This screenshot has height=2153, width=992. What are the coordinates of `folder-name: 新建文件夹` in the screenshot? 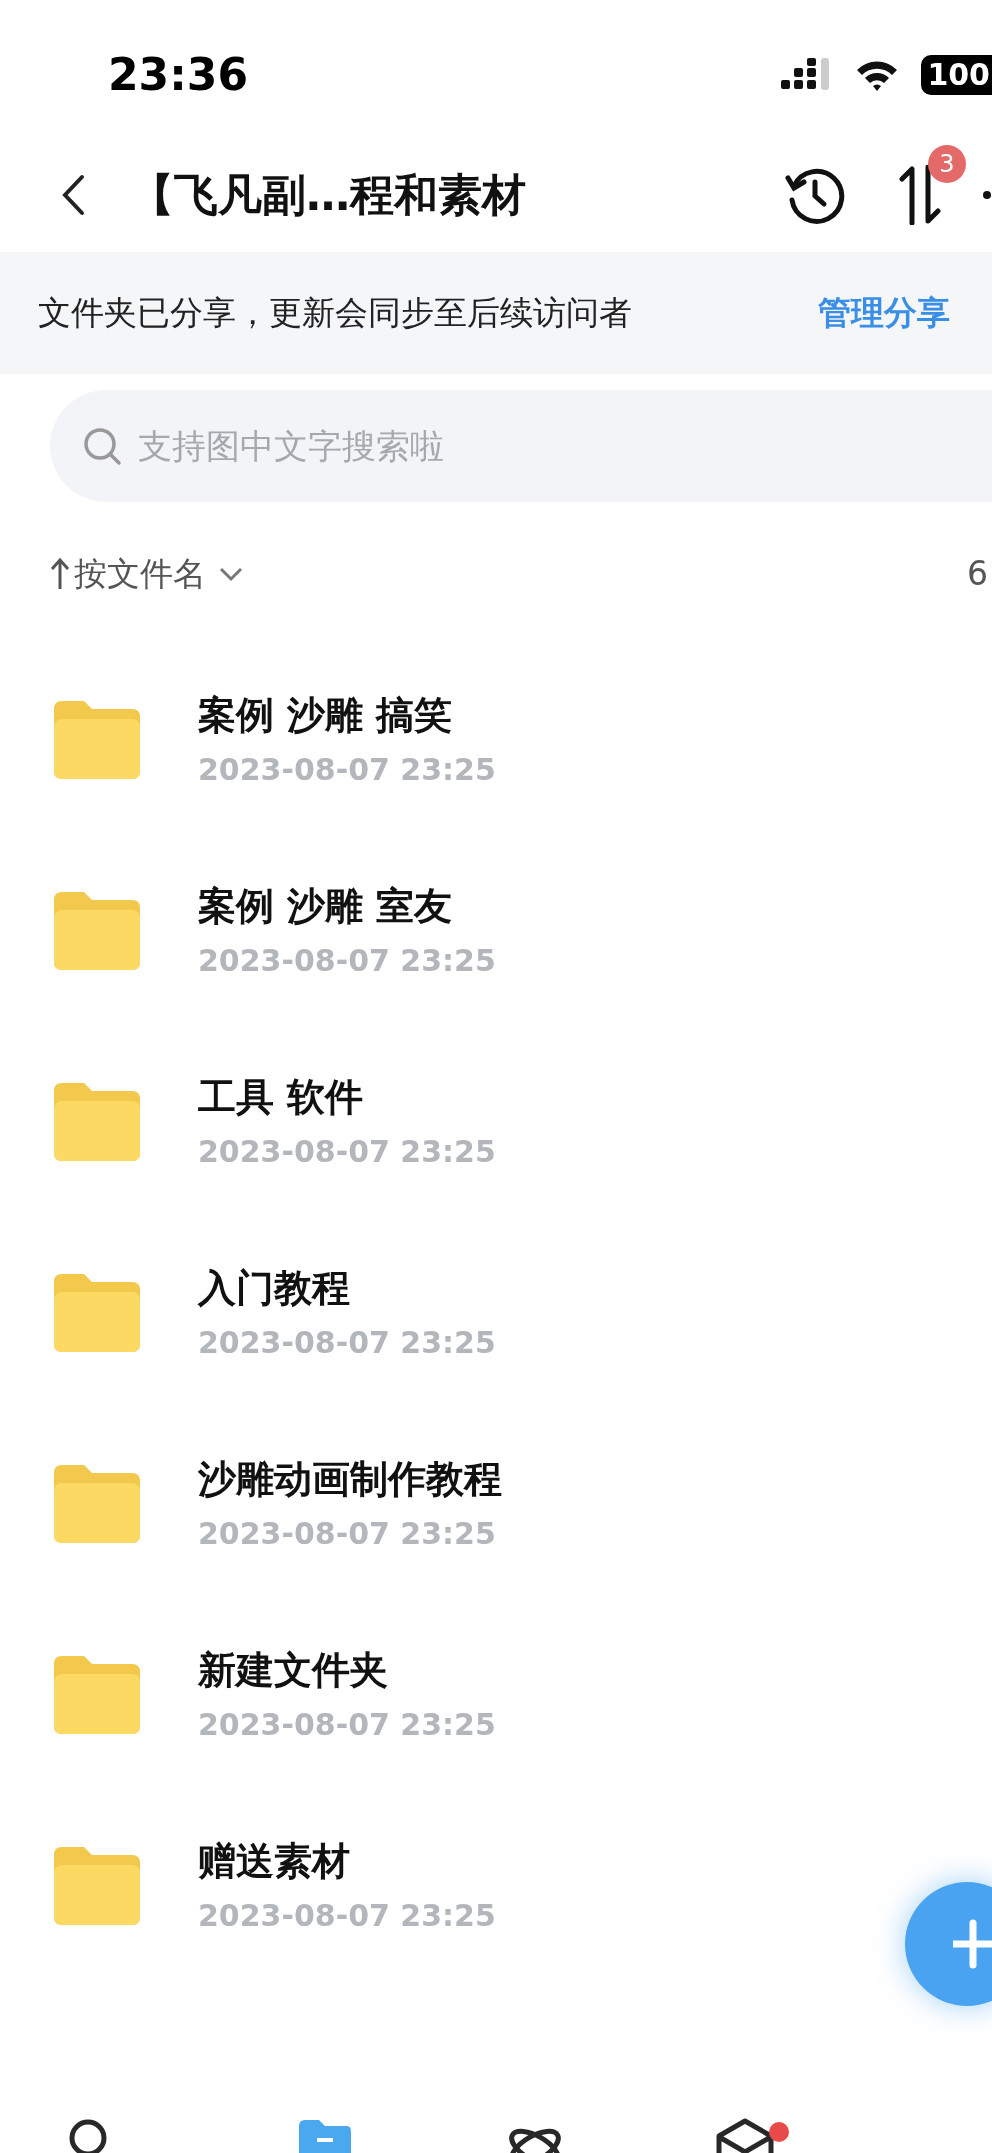 It's located at (293, 1670).